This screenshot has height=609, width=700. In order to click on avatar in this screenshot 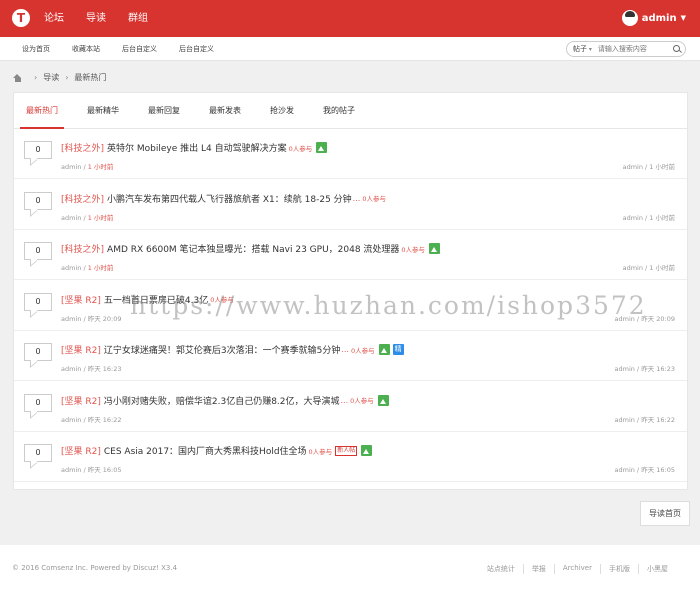, I will do `click(629, 18)`.